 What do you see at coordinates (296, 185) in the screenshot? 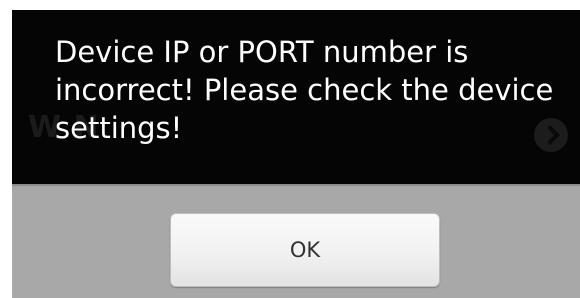
I see `divider` at bounding box center [296, 185].